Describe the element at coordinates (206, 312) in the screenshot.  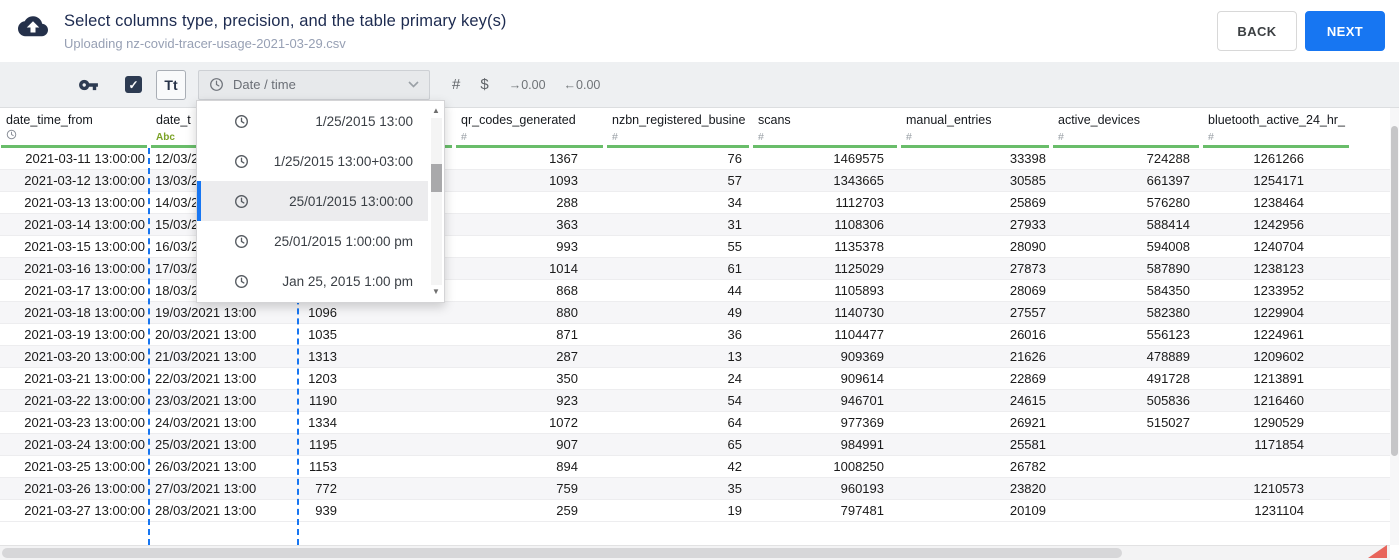
I see `table-cell: 19/03/2021 13:00` at that location.